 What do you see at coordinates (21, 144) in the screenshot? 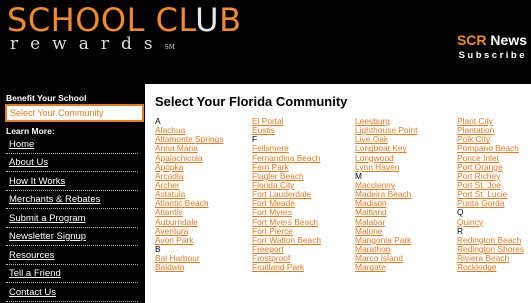
I see `sidebar-link-home: Home` at bounding box center [21, 144].